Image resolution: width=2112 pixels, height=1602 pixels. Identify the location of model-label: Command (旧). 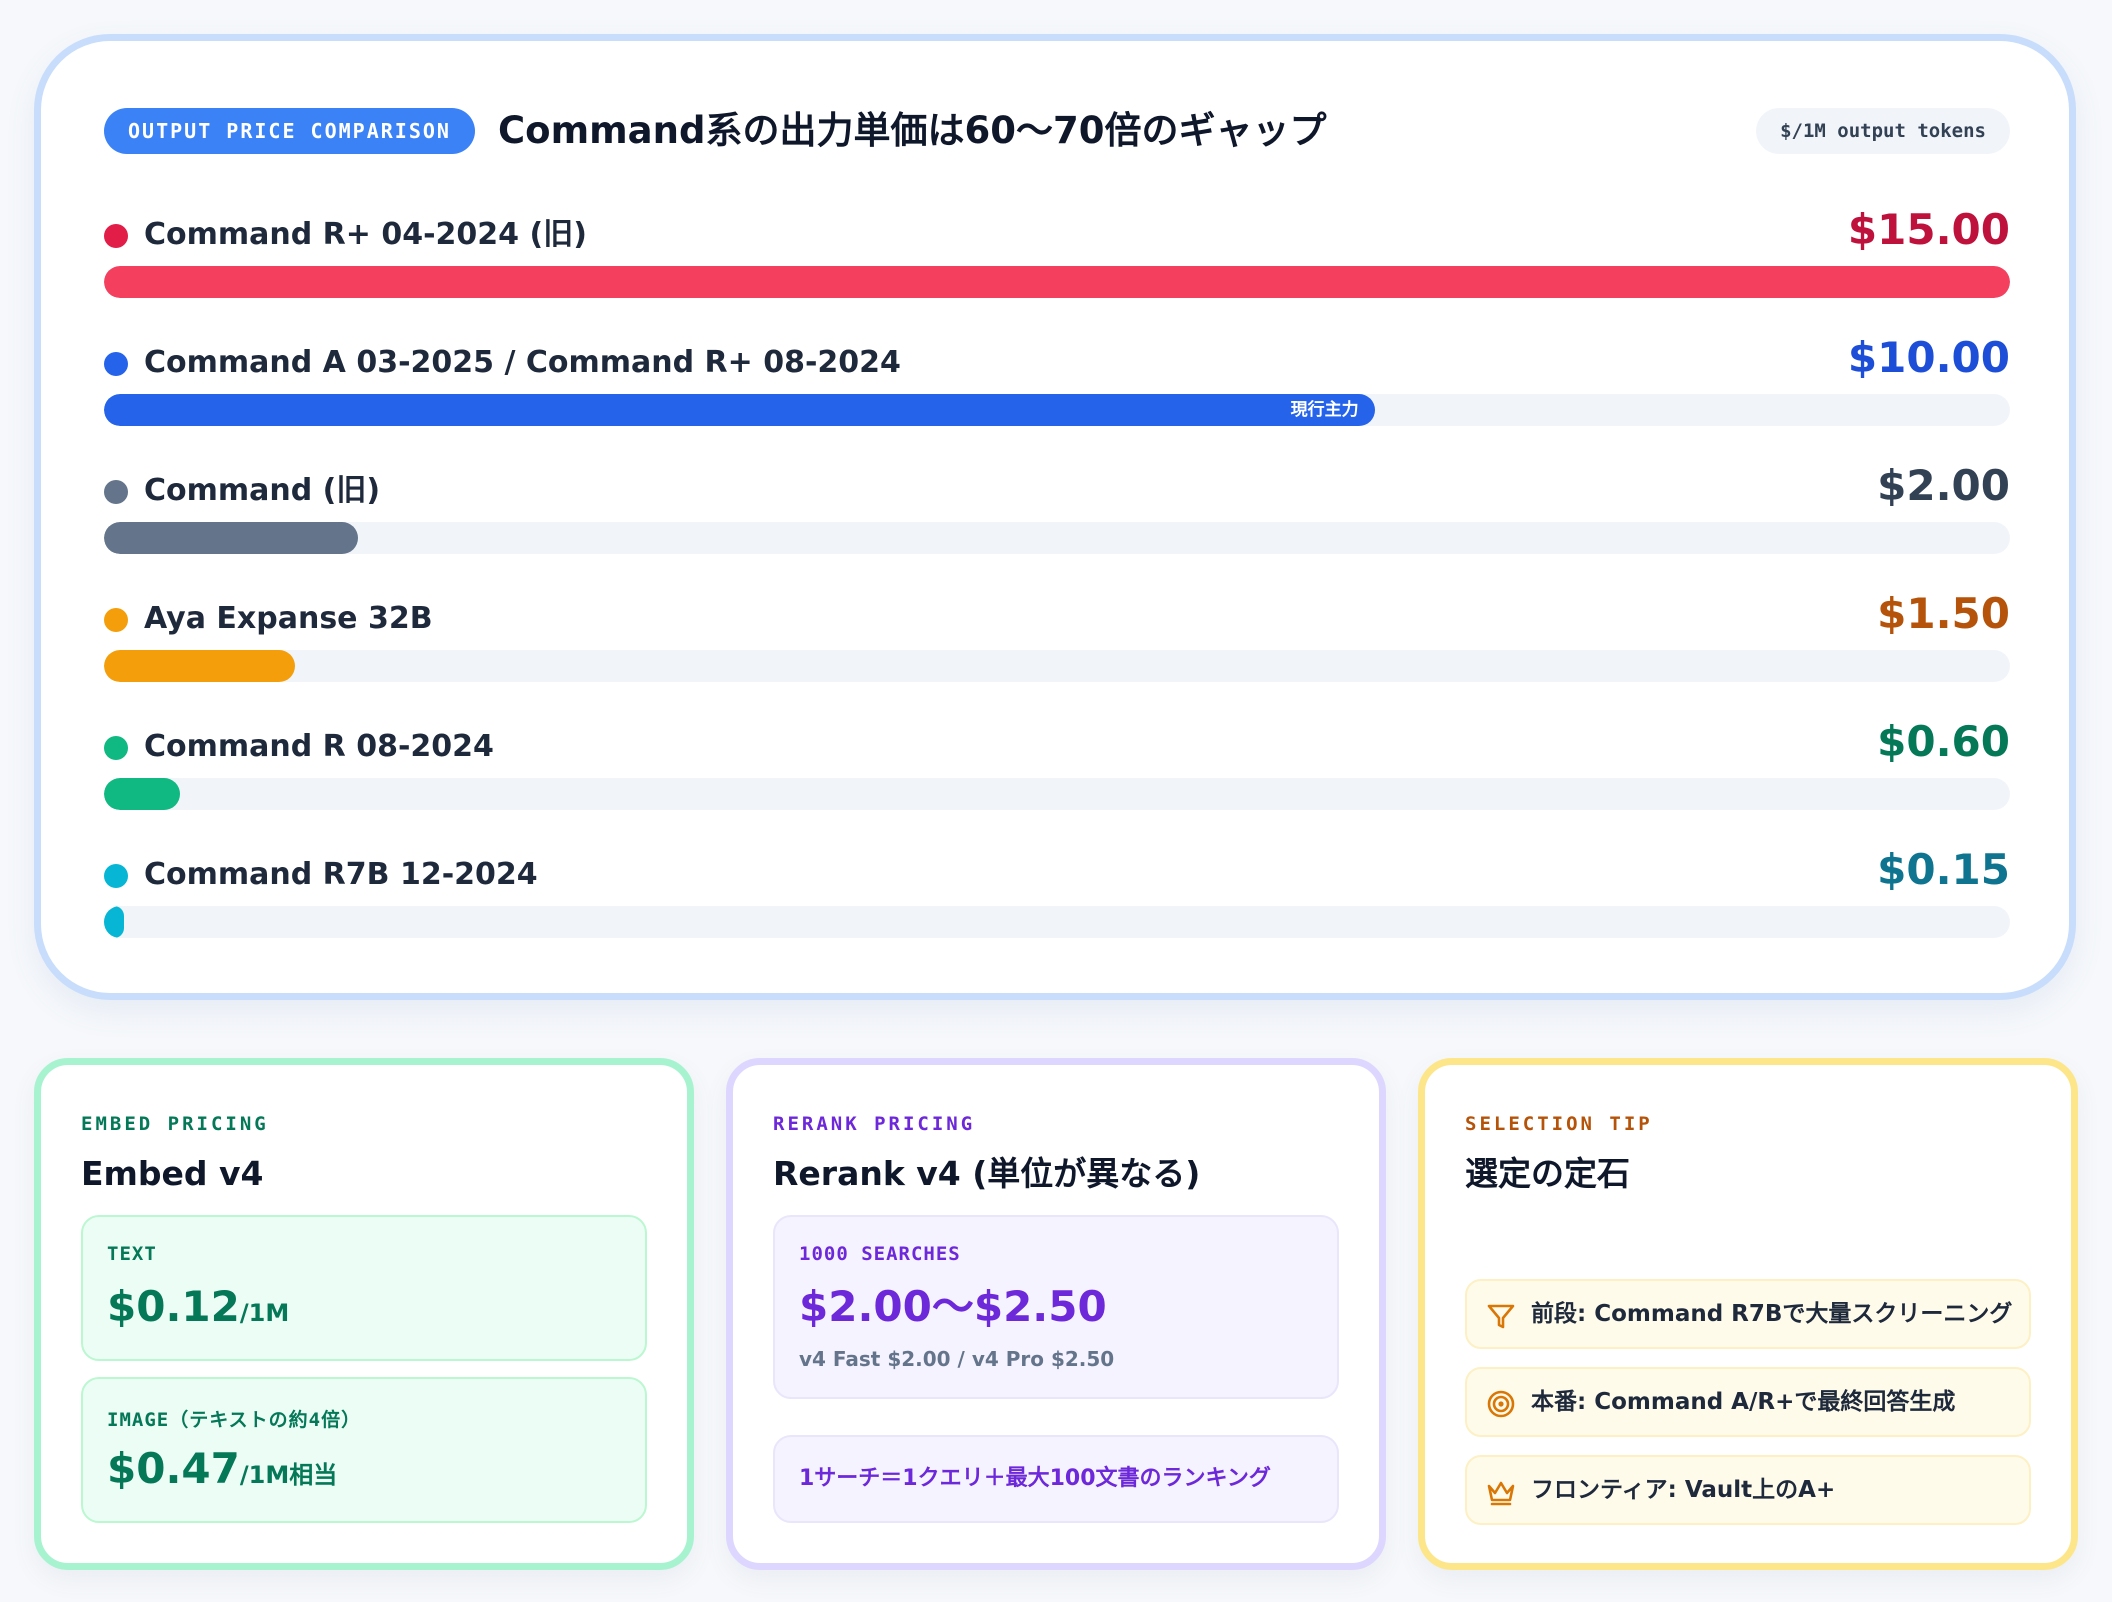
(262, 490).